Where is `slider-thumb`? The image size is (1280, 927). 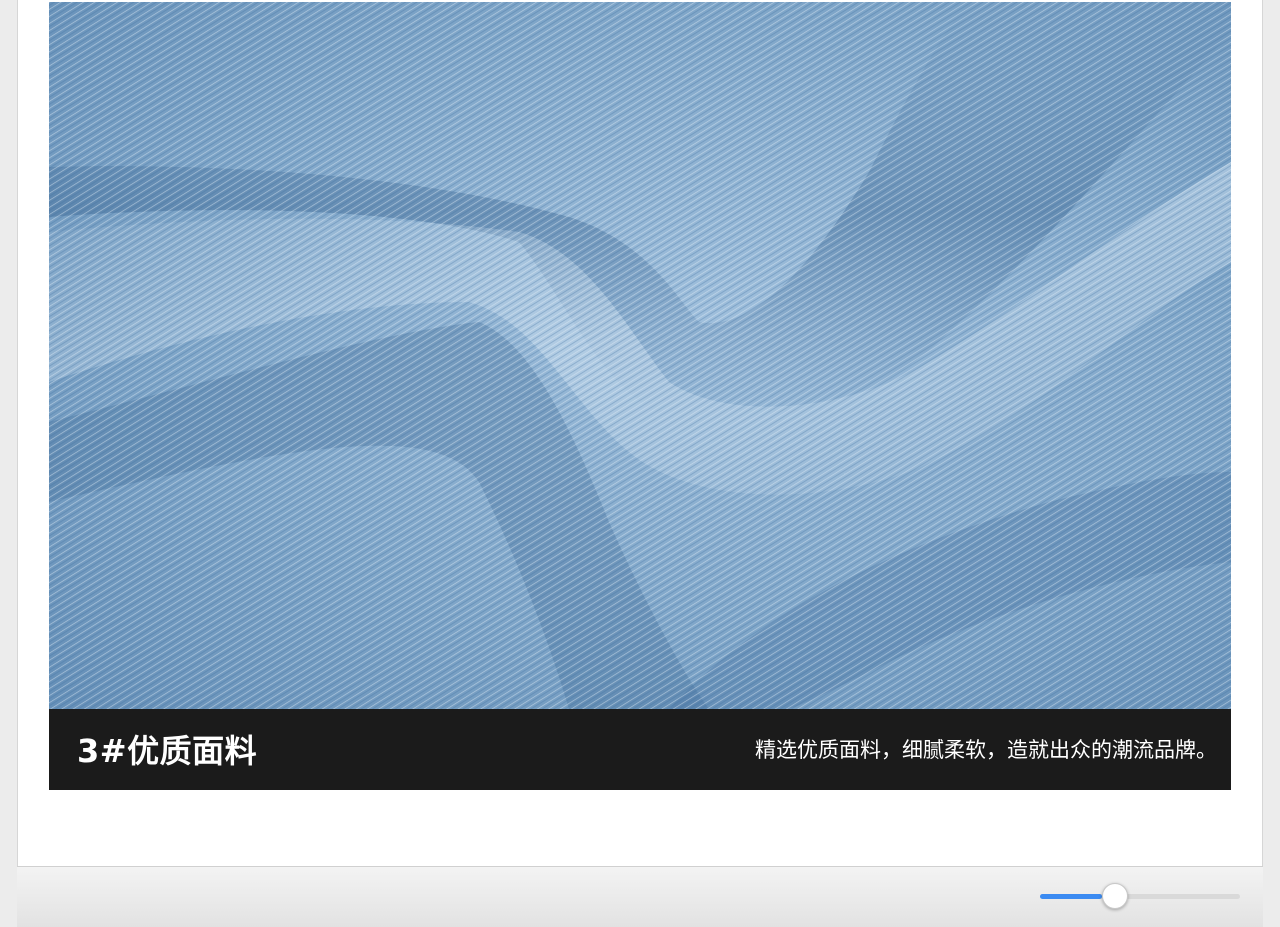 slider-thumb is located at coordinates (1115, 896).